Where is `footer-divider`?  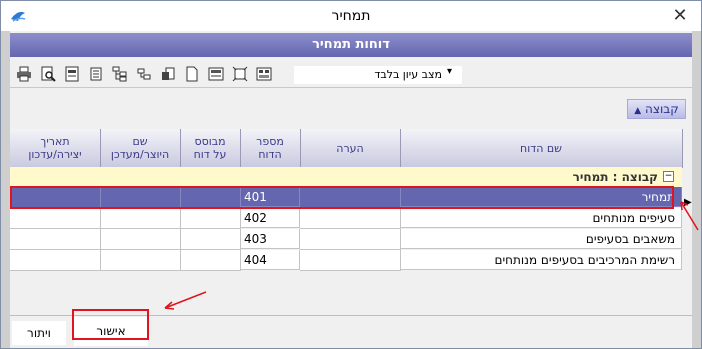 footer-divider is located at coordinates (351, 315).